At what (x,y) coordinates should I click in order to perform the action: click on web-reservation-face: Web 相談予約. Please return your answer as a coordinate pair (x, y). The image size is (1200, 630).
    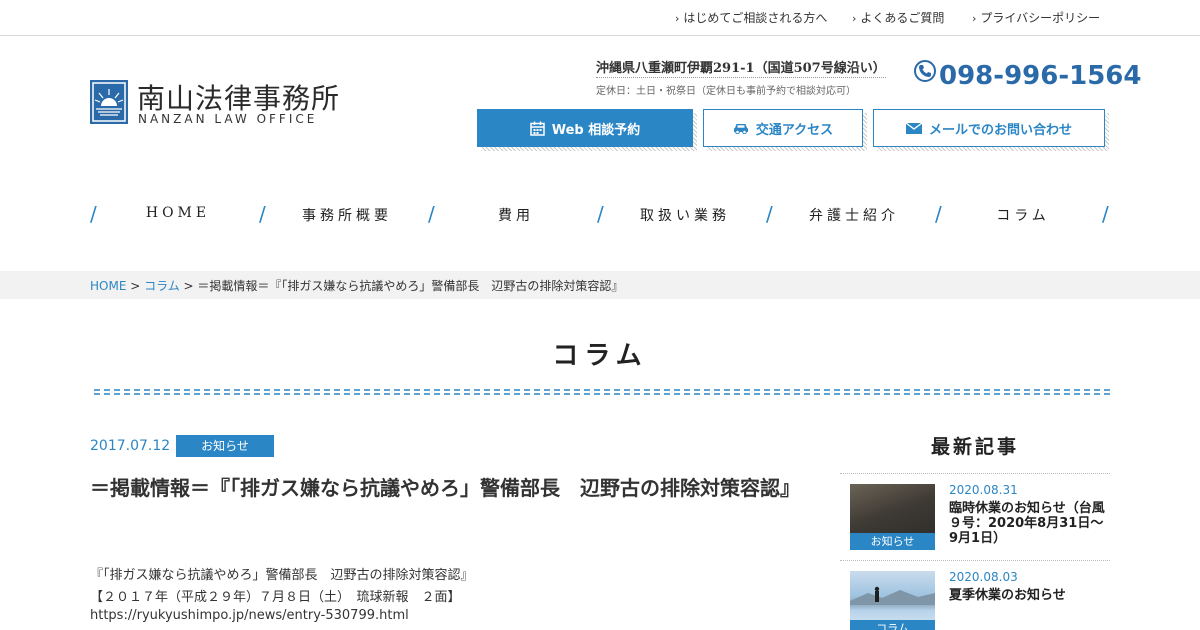
    Looking at the image, I should click on (585, 128).